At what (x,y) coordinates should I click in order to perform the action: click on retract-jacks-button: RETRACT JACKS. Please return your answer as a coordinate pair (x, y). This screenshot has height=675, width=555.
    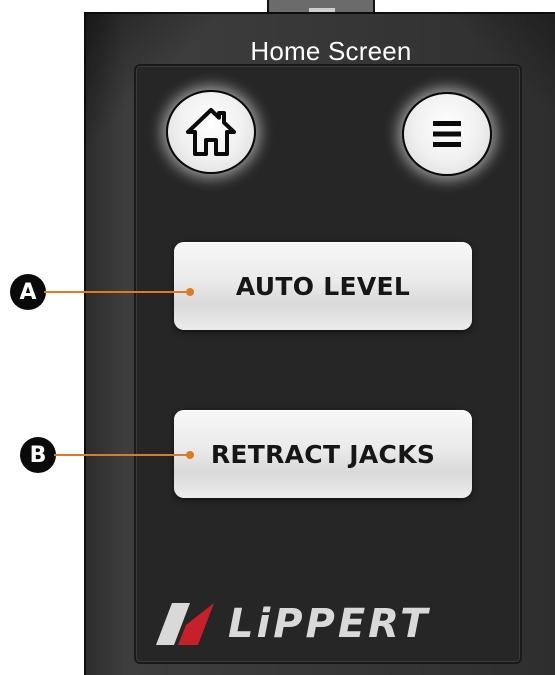
    Looking at the image, I should click on (323, 454).